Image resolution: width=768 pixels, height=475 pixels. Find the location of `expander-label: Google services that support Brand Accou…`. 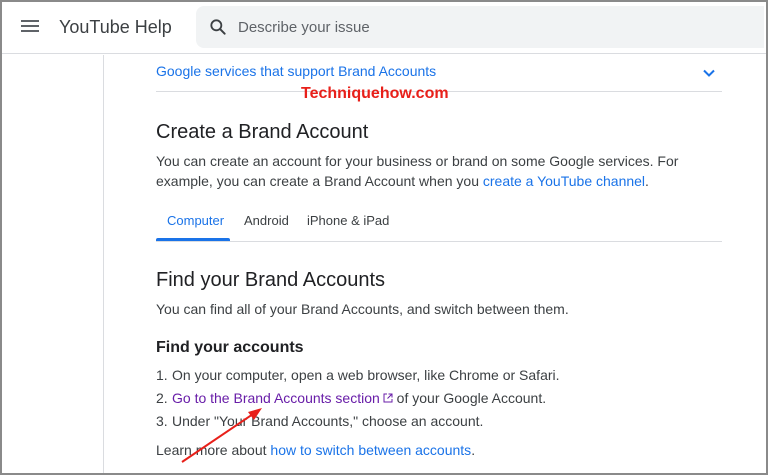

expander-label: Google services that support Brand Accou… is located at coordinates (296, 71).